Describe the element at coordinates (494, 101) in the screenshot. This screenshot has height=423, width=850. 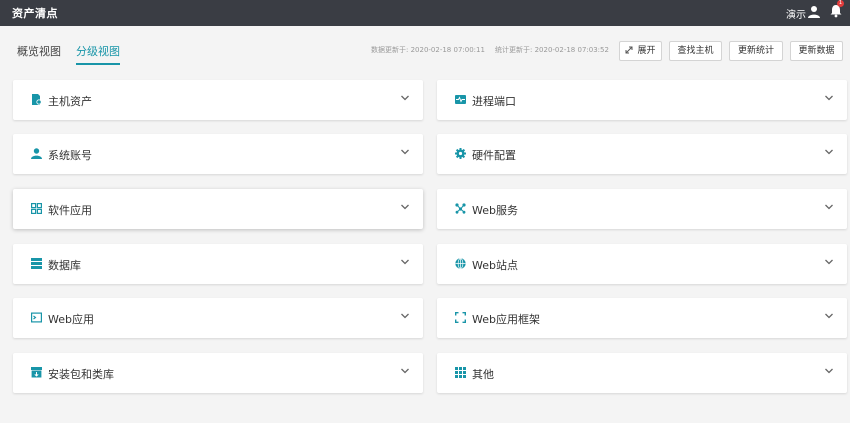
I see `panel-label: 进程端口` at that location.